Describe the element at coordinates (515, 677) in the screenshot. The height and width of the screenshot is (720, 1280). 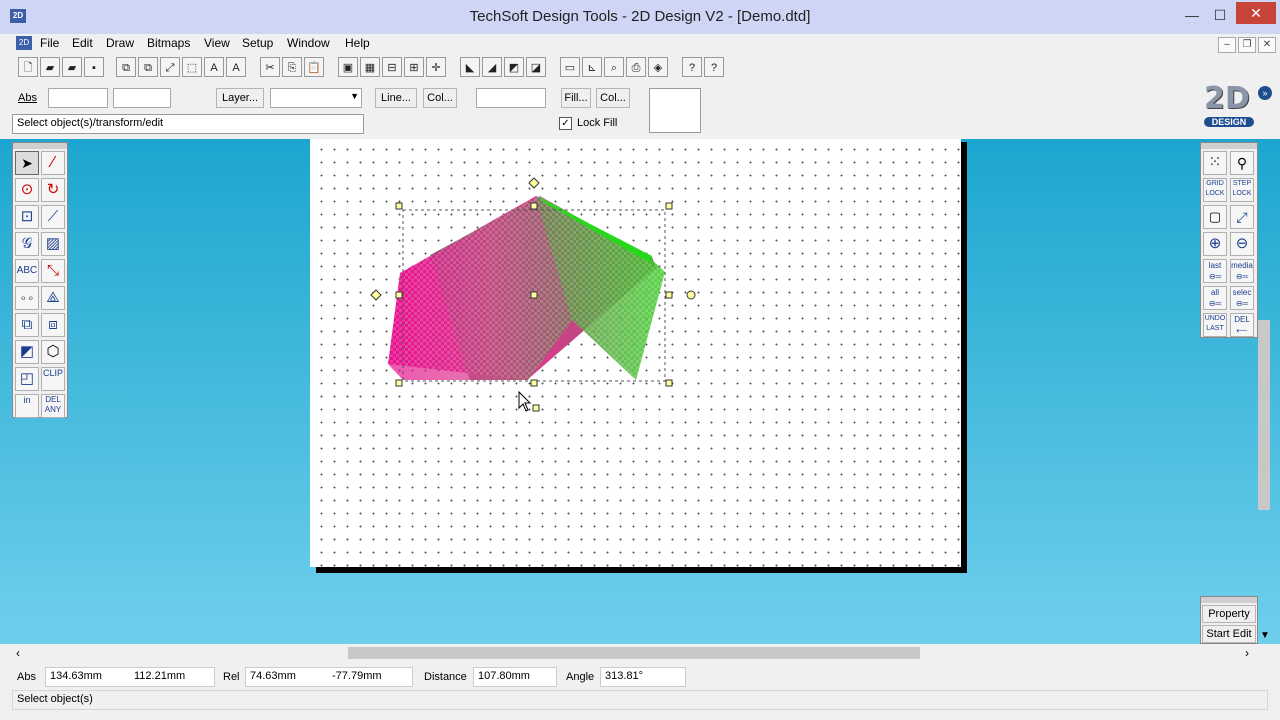
I see `distance-value: 107.80mm` at that location.